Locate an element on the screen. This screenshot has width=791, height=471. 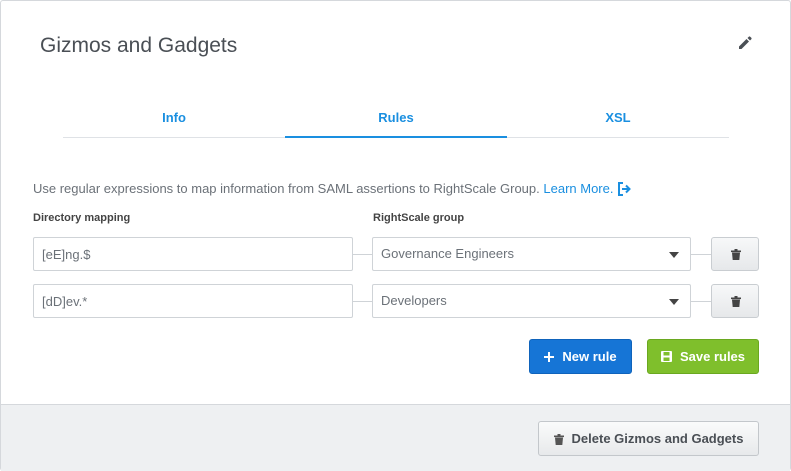
tab-info: Info is located at coordinates (174, 119).